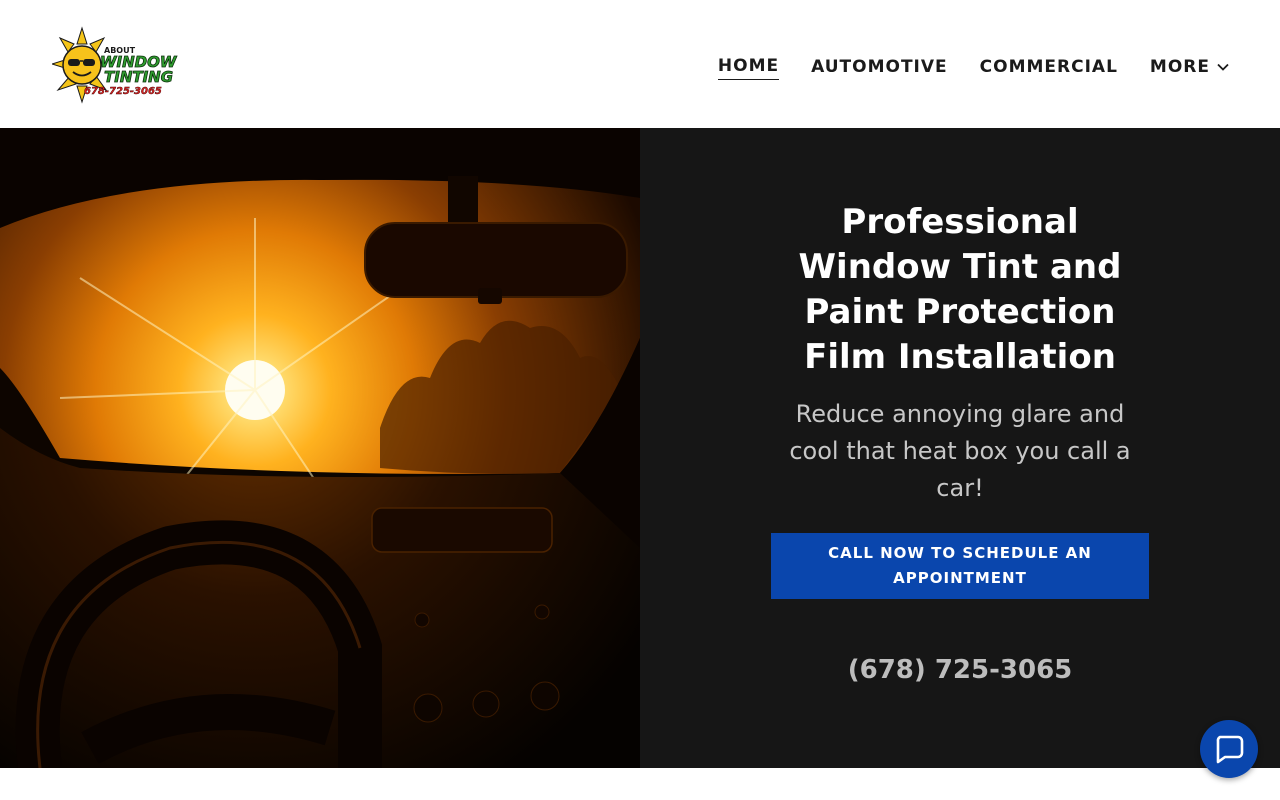 The image size is (1280, 800). Describe the element at coordinates (114, 65) in the screenshot. I see `sun-logo-icon: ABOUT WINDOW TINTING 678-725-3065` at that location.